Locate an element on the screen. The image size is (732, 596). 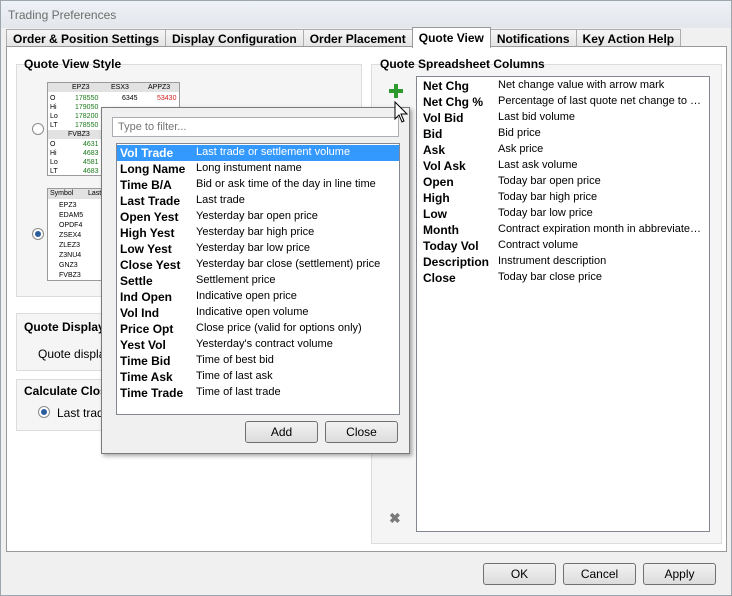
column-key: Today Vol is located at coordinates (451, 246).